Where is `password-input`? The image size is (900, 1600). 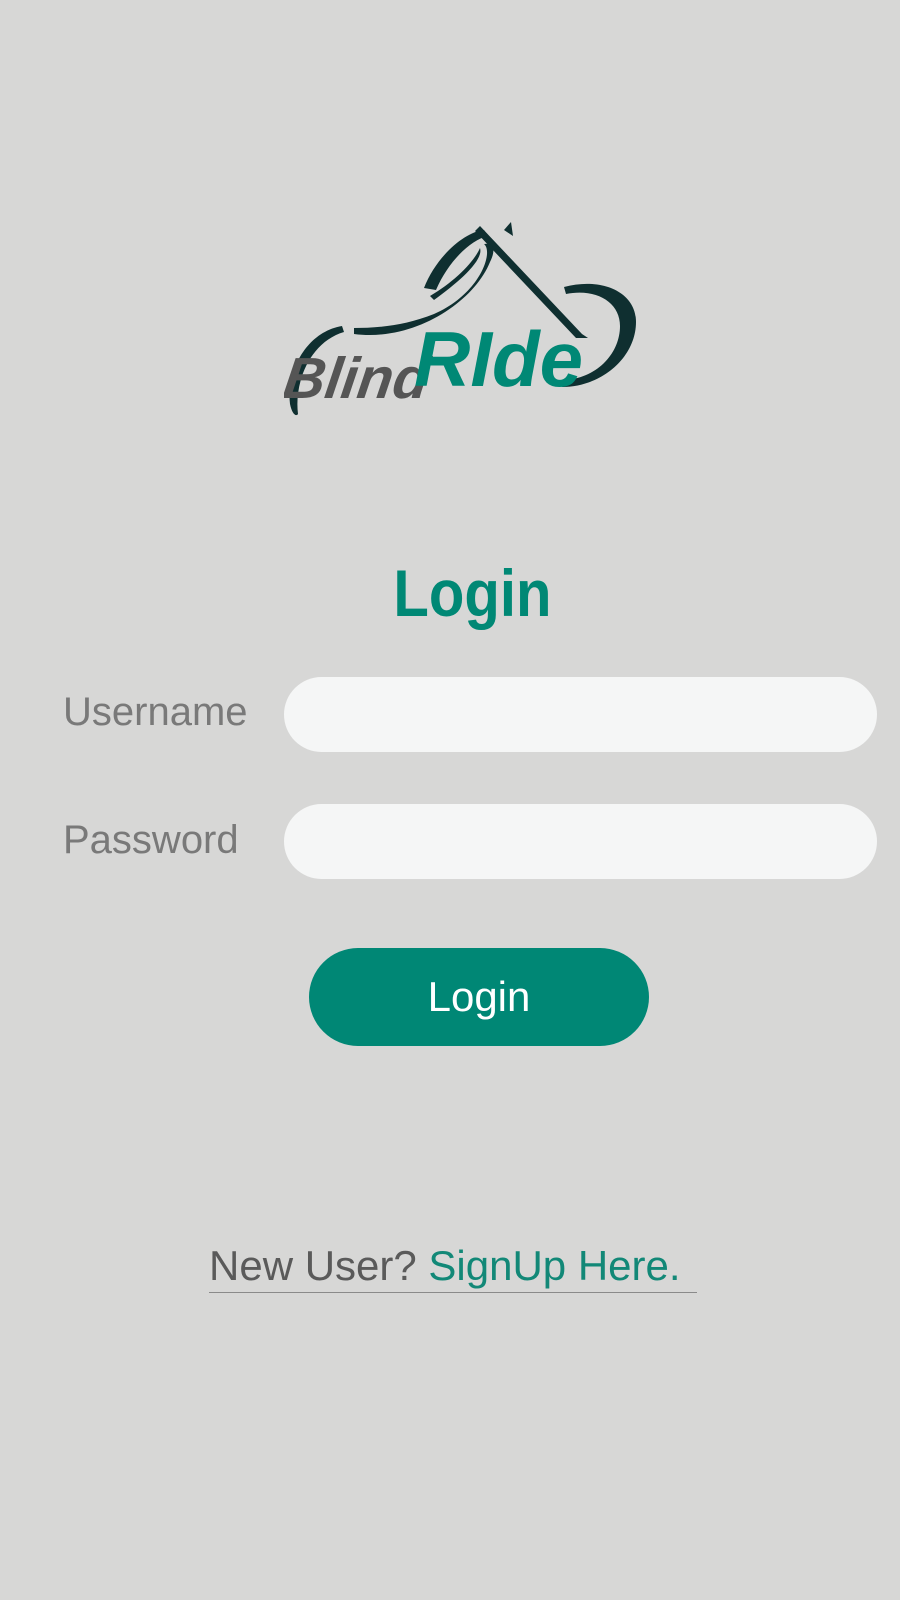
password-input is located at coordinates (580, 841).